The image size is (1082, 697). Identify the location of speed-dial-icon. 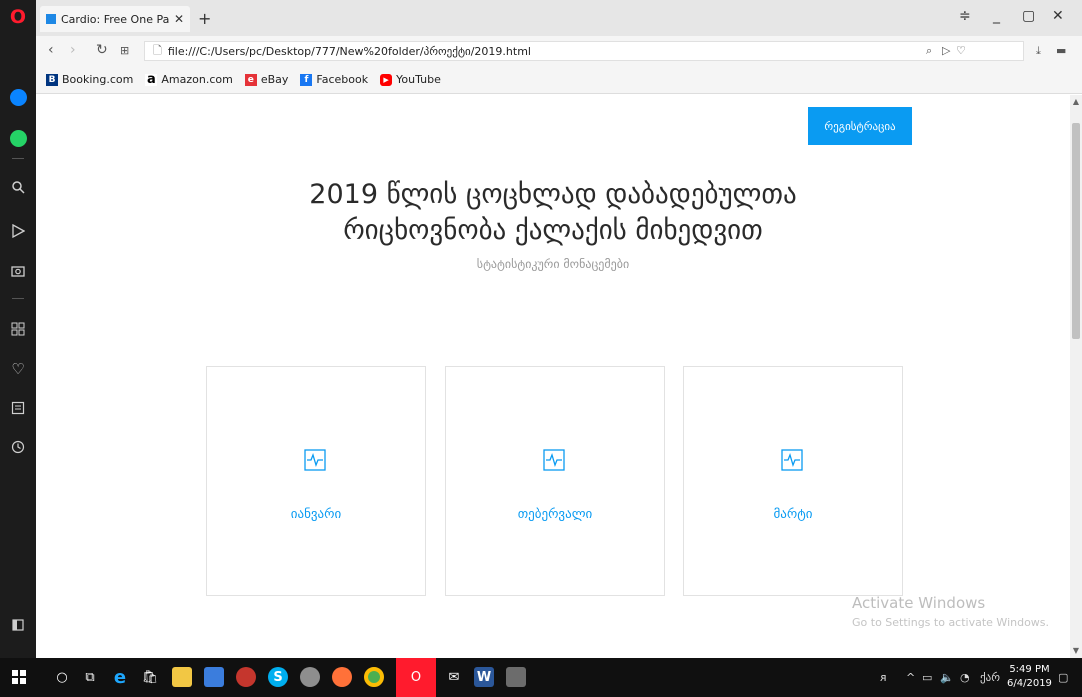
(18, 329).